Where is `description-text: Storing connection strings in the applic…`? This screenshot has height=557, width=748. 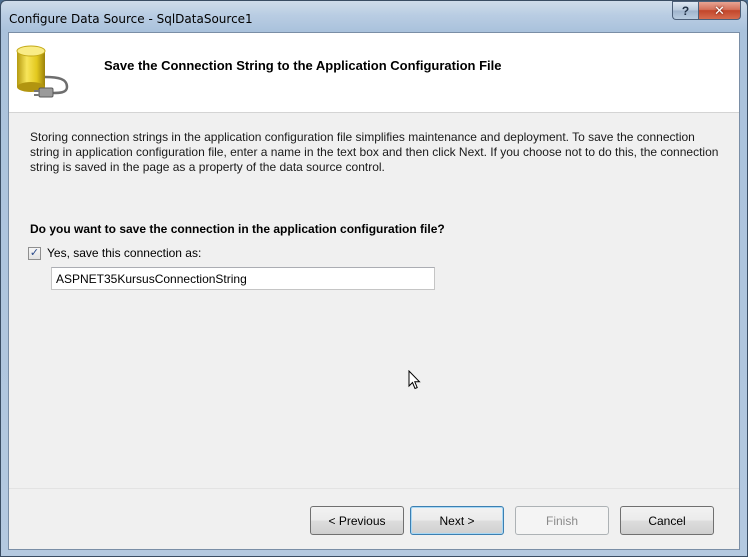
description-text: Storing connection strings in the applic… is located at coordinates (374, 152).